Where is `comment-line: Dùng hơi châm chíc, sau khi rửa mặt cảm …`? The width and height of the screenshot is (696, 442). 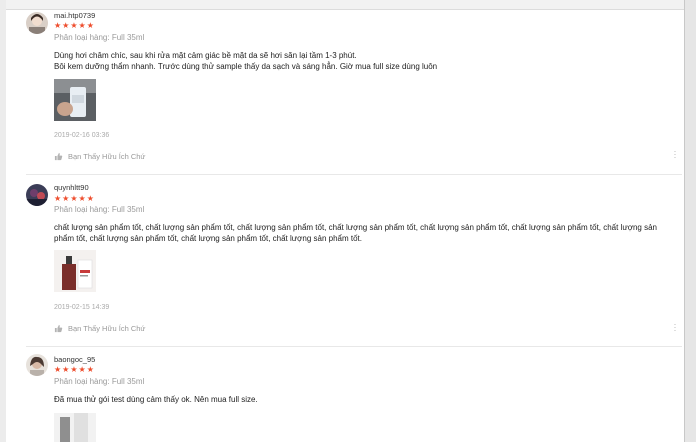
comment-line: Dùng hơi châm chíc, sau khi rửa mặt cảm … is located at coordinates (205, 55).